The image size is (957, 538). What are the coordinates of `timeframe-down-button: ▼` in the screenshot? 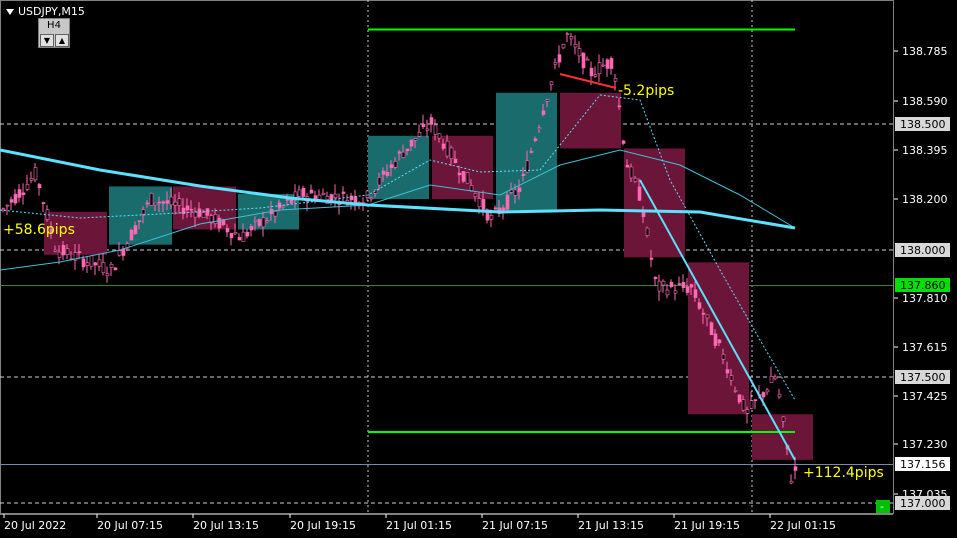 It's located at (47, 40).